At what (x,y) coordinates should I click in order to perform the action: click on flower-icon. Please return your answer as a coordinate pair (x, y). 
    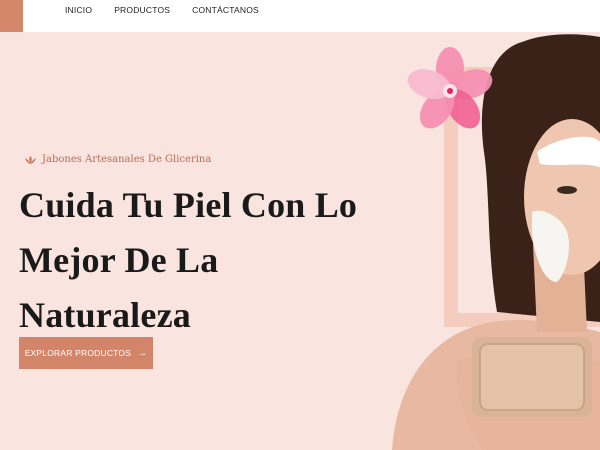
    Looking at the image, I should click on (450, 91).